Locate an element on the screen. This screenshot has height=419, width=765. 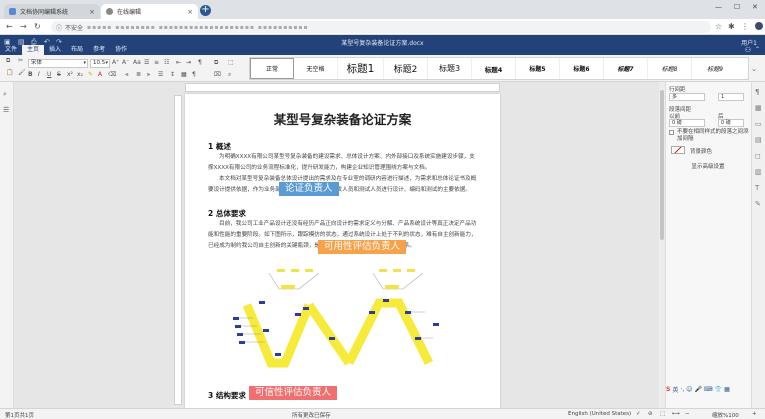
bullets-icon: ☰ is located at coordinates (146, 62).